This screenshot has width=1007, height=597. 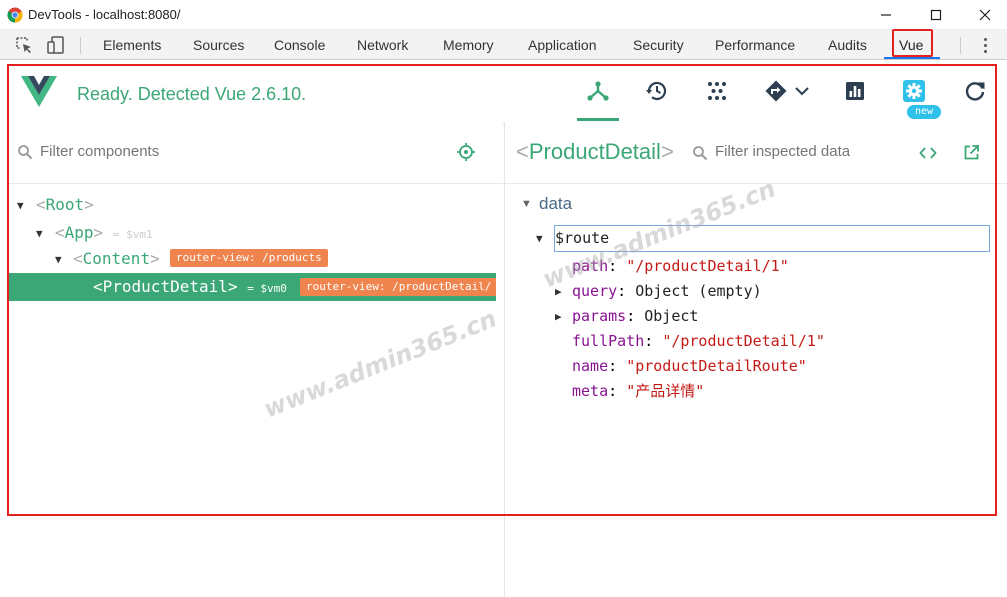 I want to click on tab-console: Console, so click(x=299, y=45).